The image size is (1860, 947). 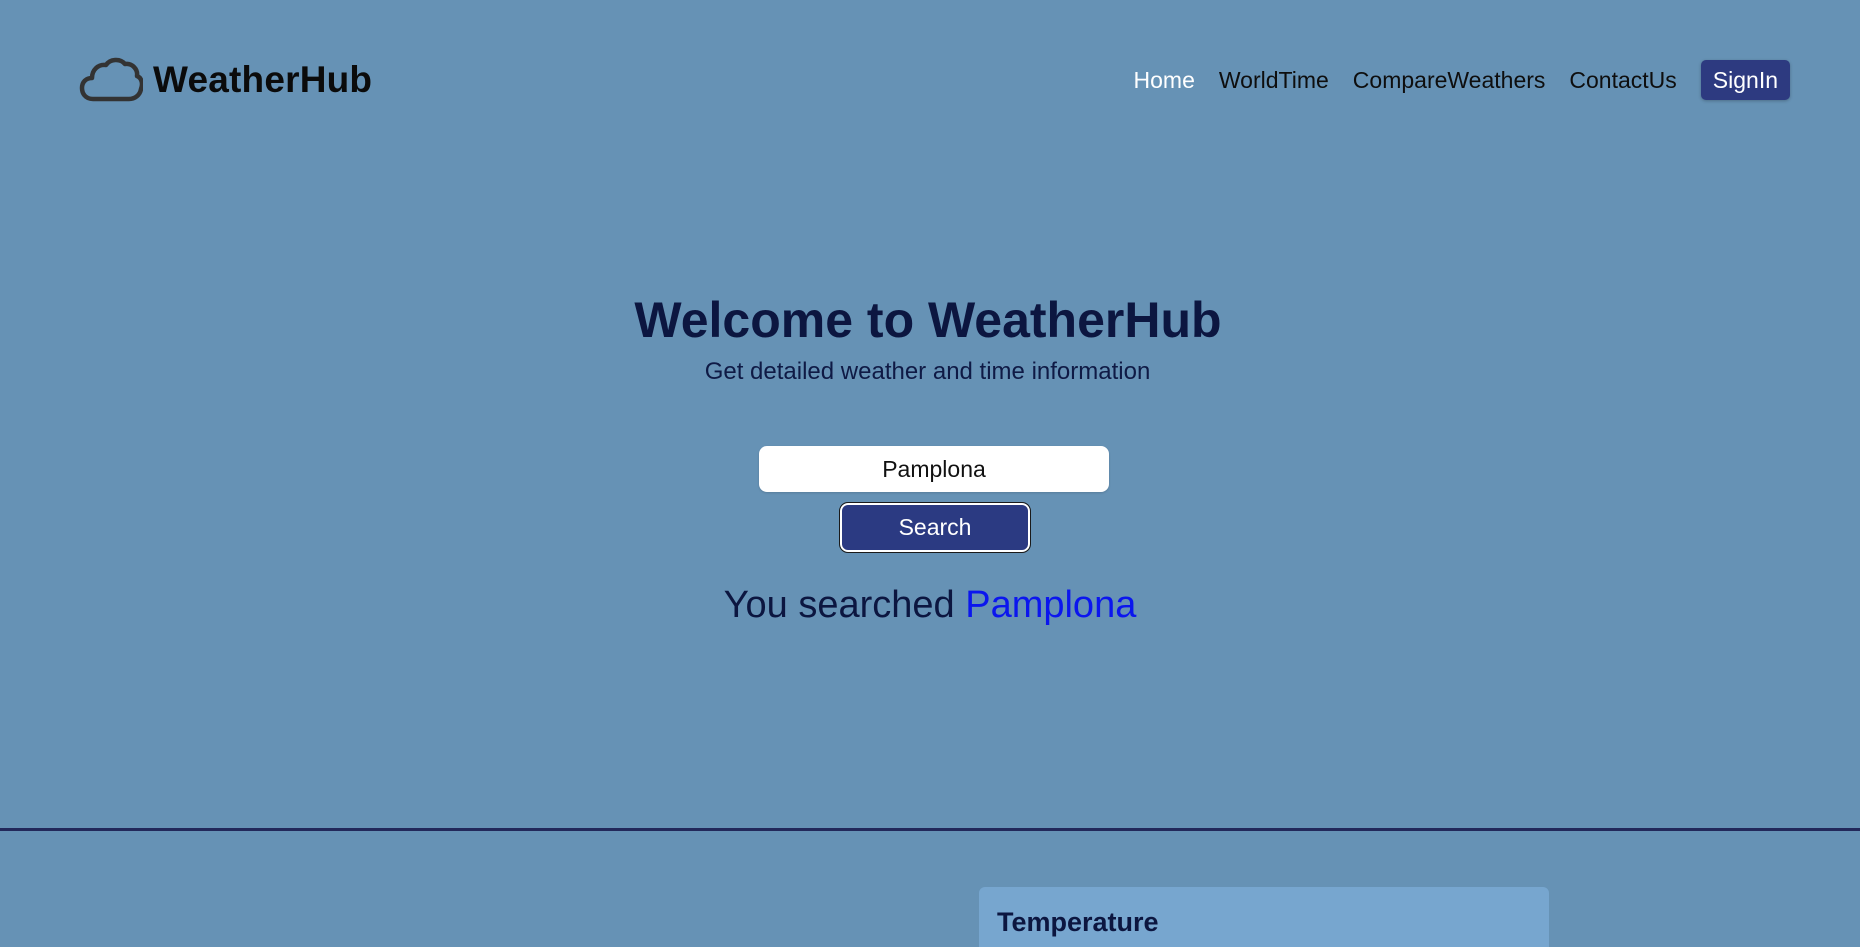 What do you see at coordinates (934, 469) in the screenshot?
I see `city-search-input` at bounding box center [934, 469].